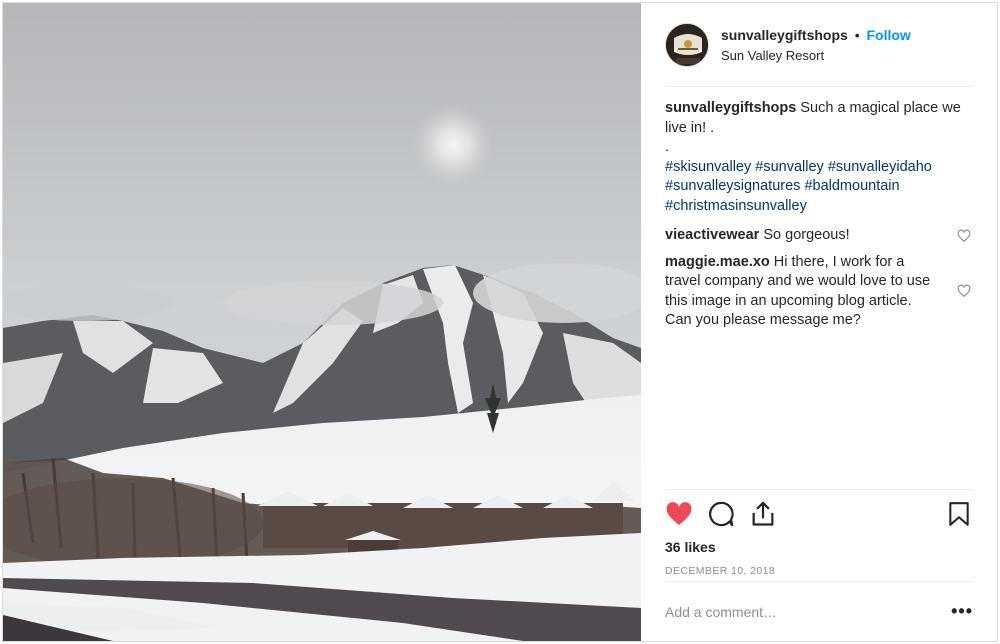  I want to click on post-username: sunvalleygiftshops, so click(784, 35).